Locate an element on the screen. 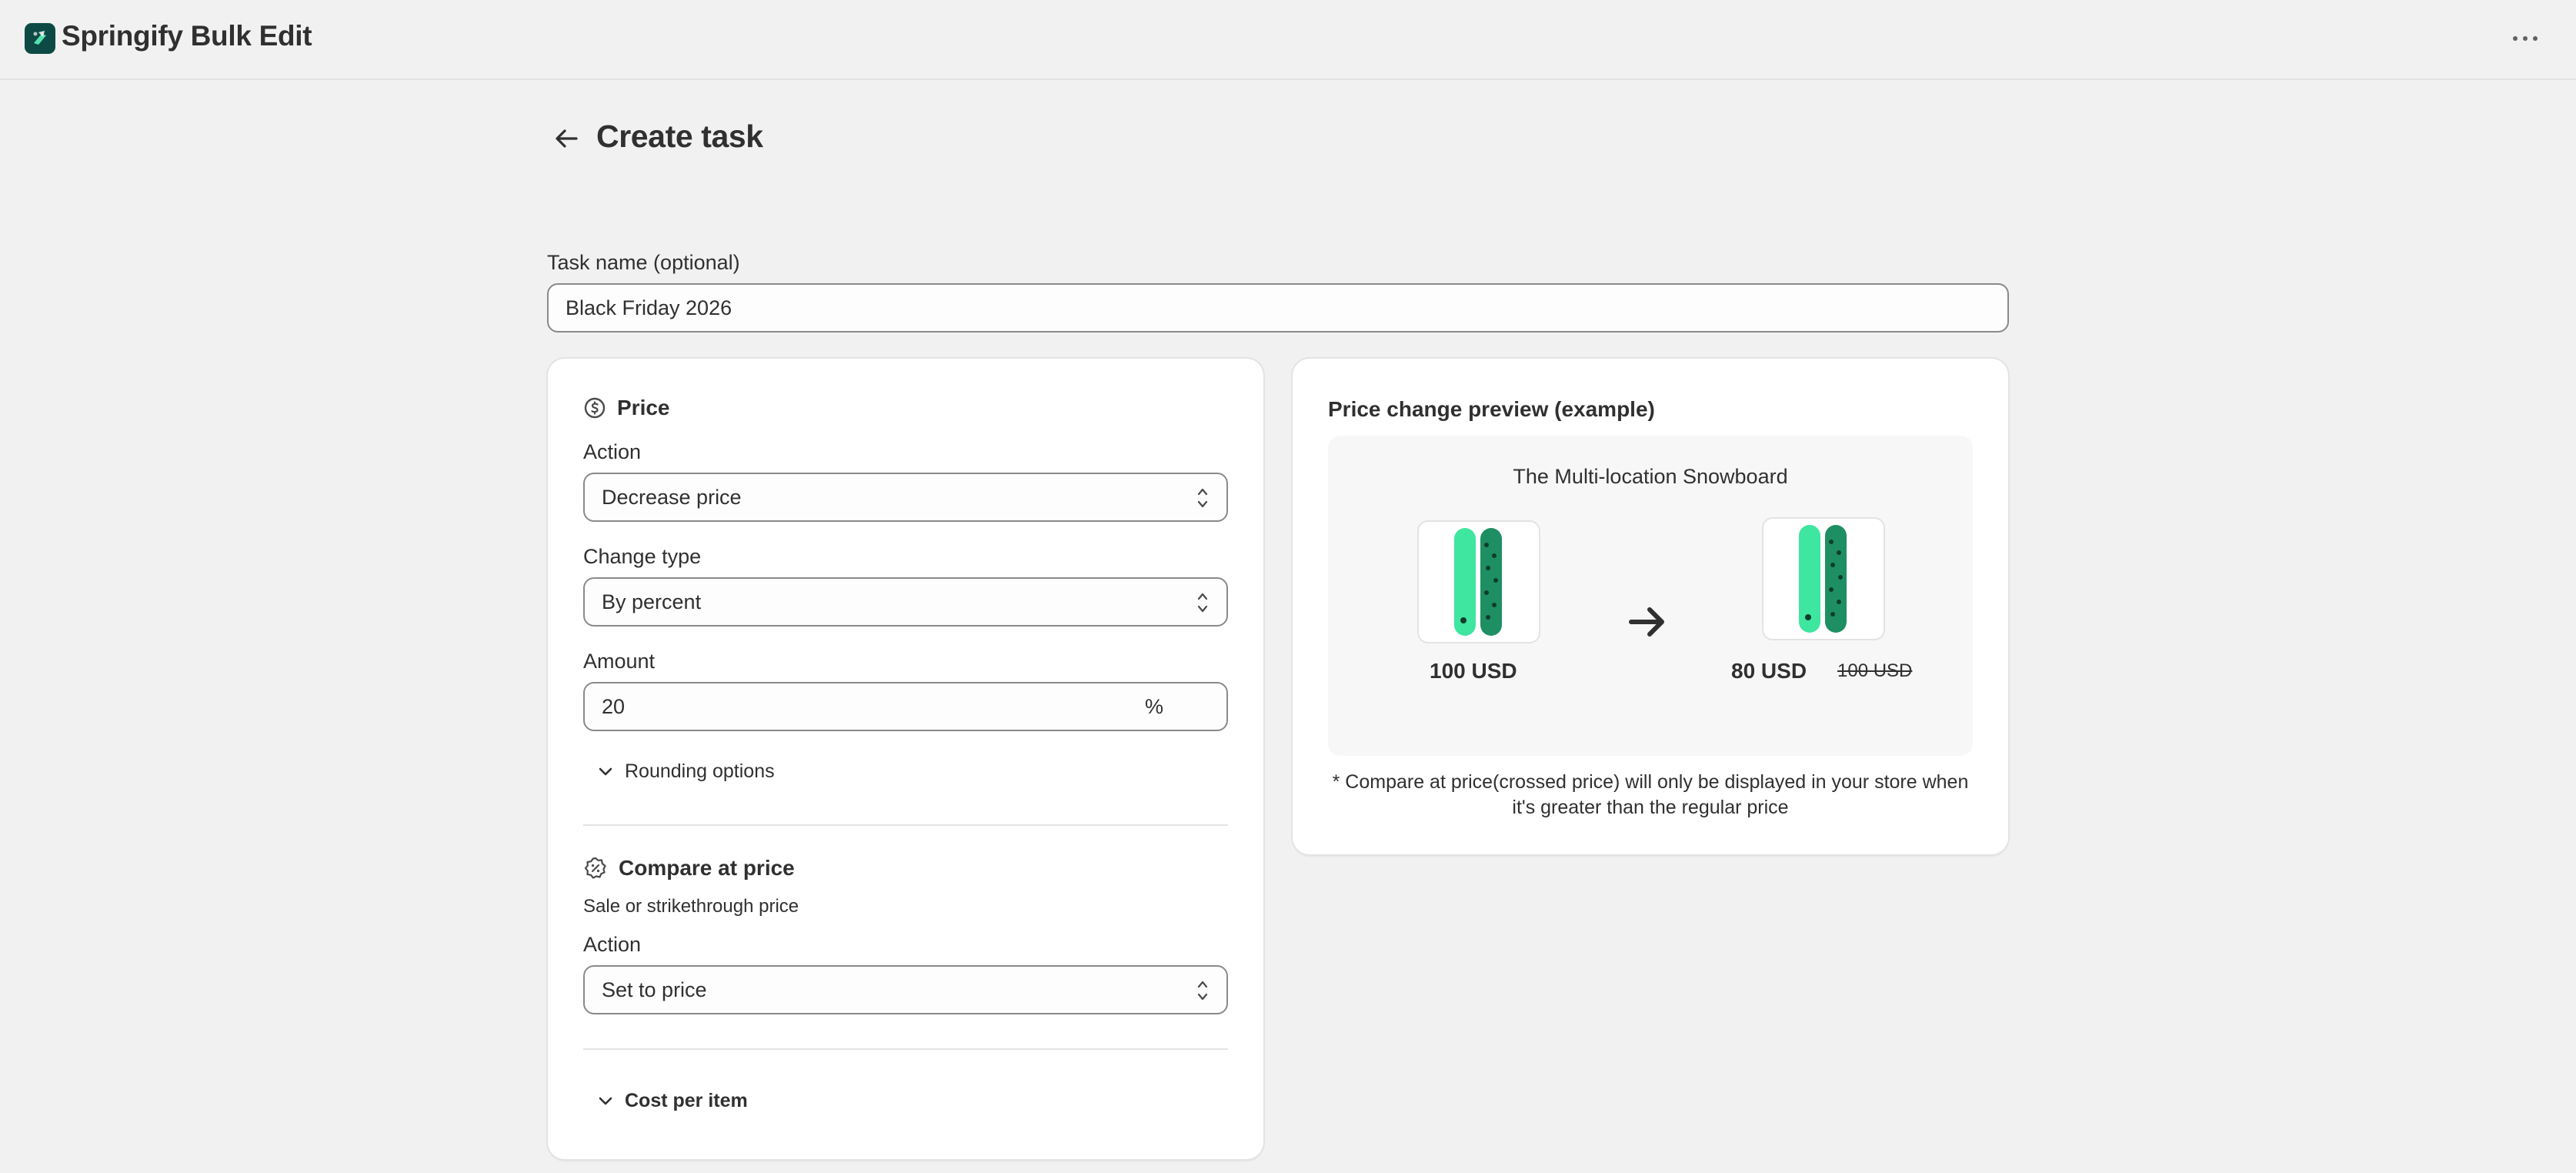  page-title: Create task is located at coordinates (680, 136).